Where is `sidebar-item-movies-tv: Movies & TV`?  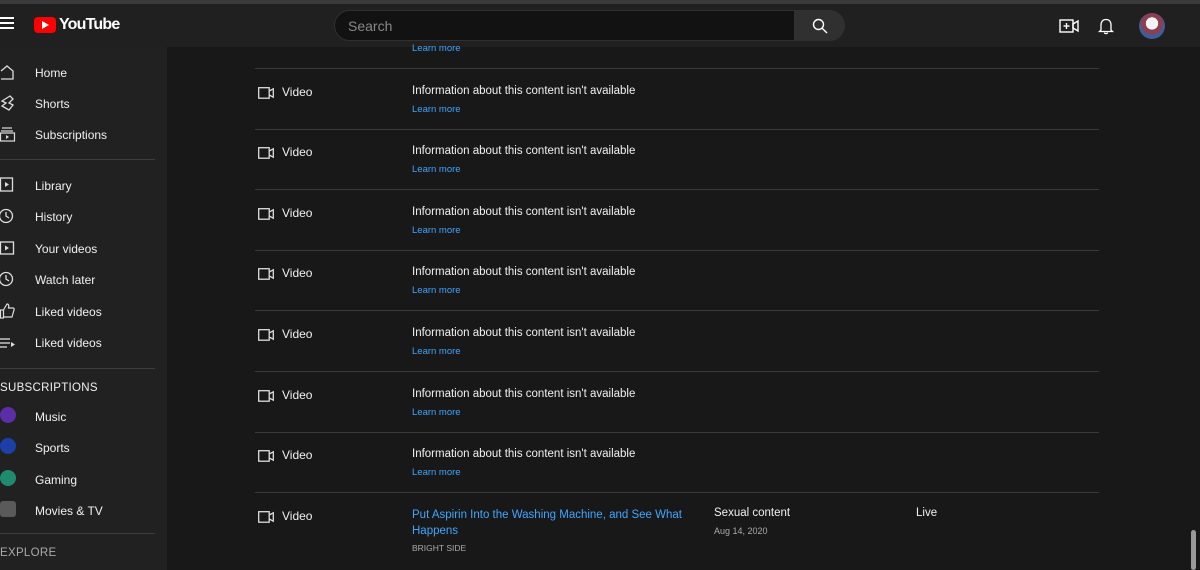
sidebar-item-movies-tv: Movies & TV is located at coordinates (83, 510).